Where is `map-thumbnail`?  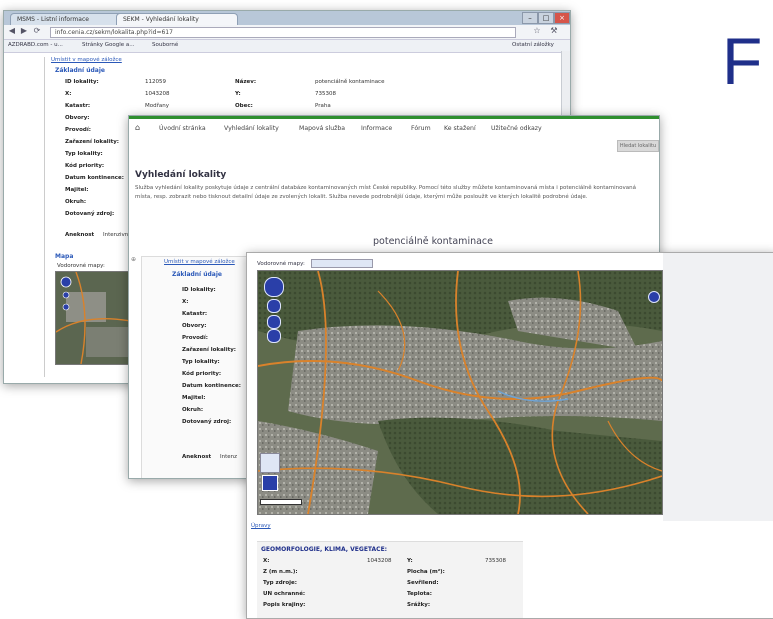 map-thumbnail is located at coordinates (96, 318).